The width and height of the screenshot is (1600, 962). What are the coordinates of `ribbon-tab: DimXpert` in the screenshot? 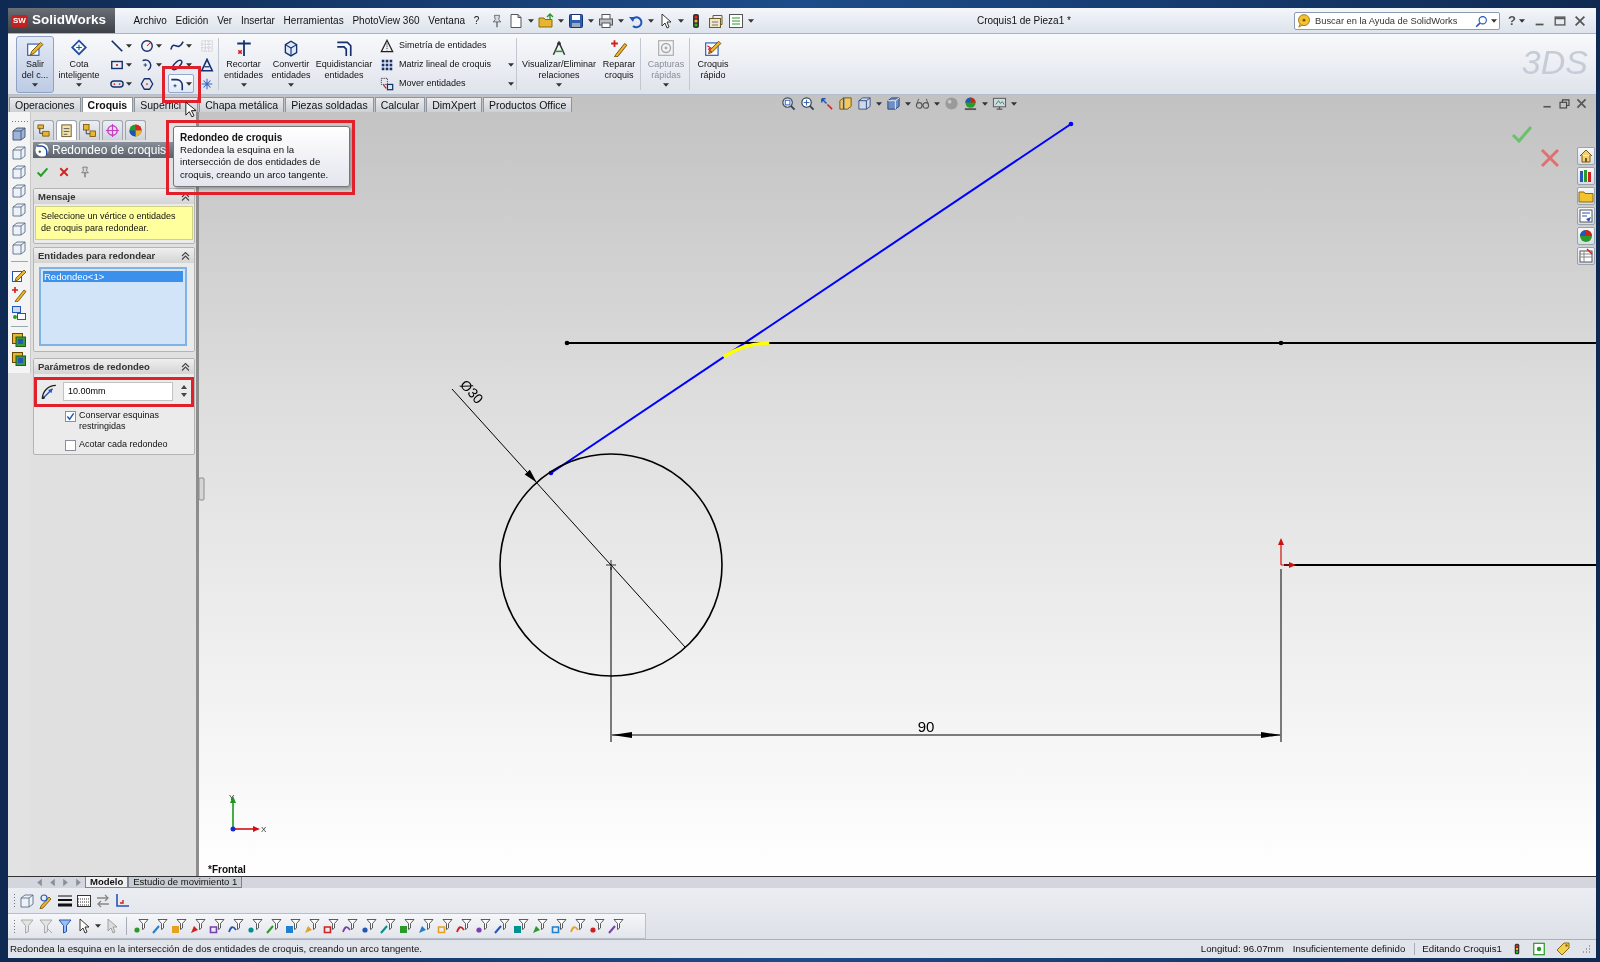 It's located at (454, 104).